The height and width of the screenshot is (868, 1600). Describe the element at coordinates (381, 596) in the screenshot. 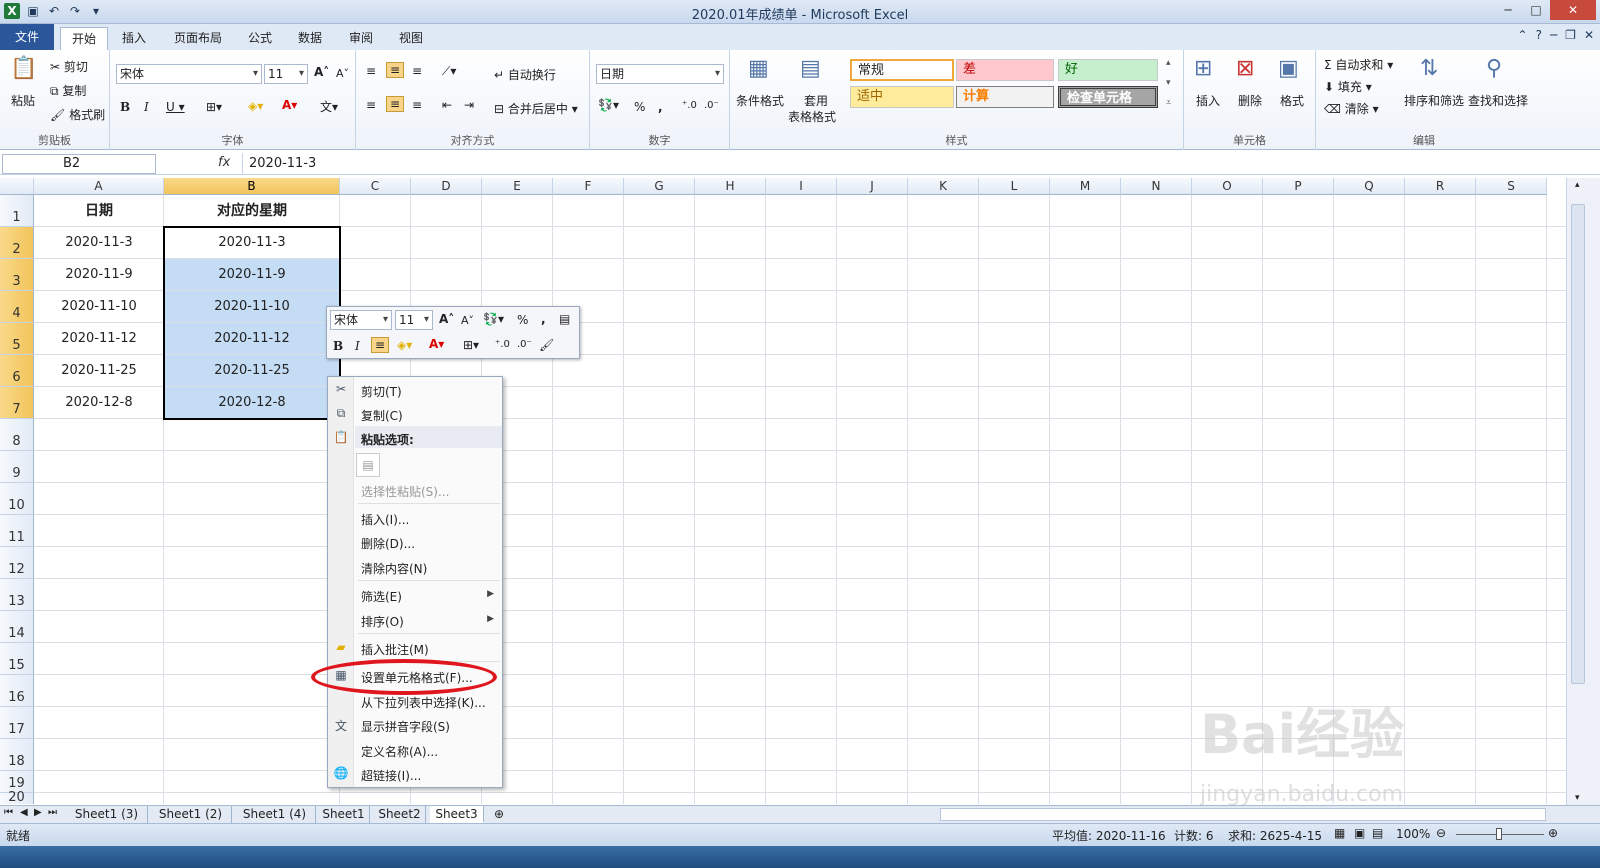

I see `menu-filter: 筛选(E)` at that location.